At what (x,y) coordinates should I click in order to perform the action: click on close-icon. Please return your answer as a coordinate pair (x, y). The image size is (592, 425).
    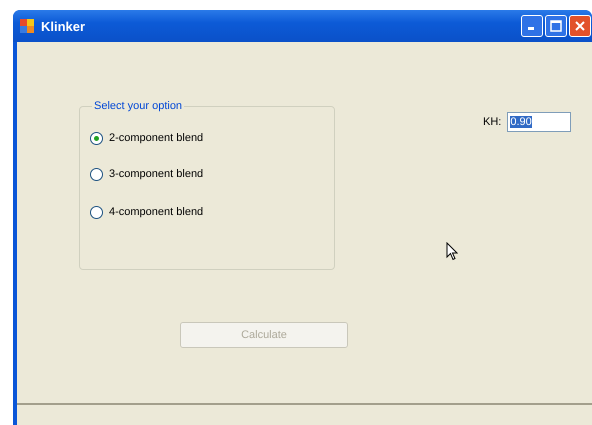
    Looking at the image, I should click on (580, 26).